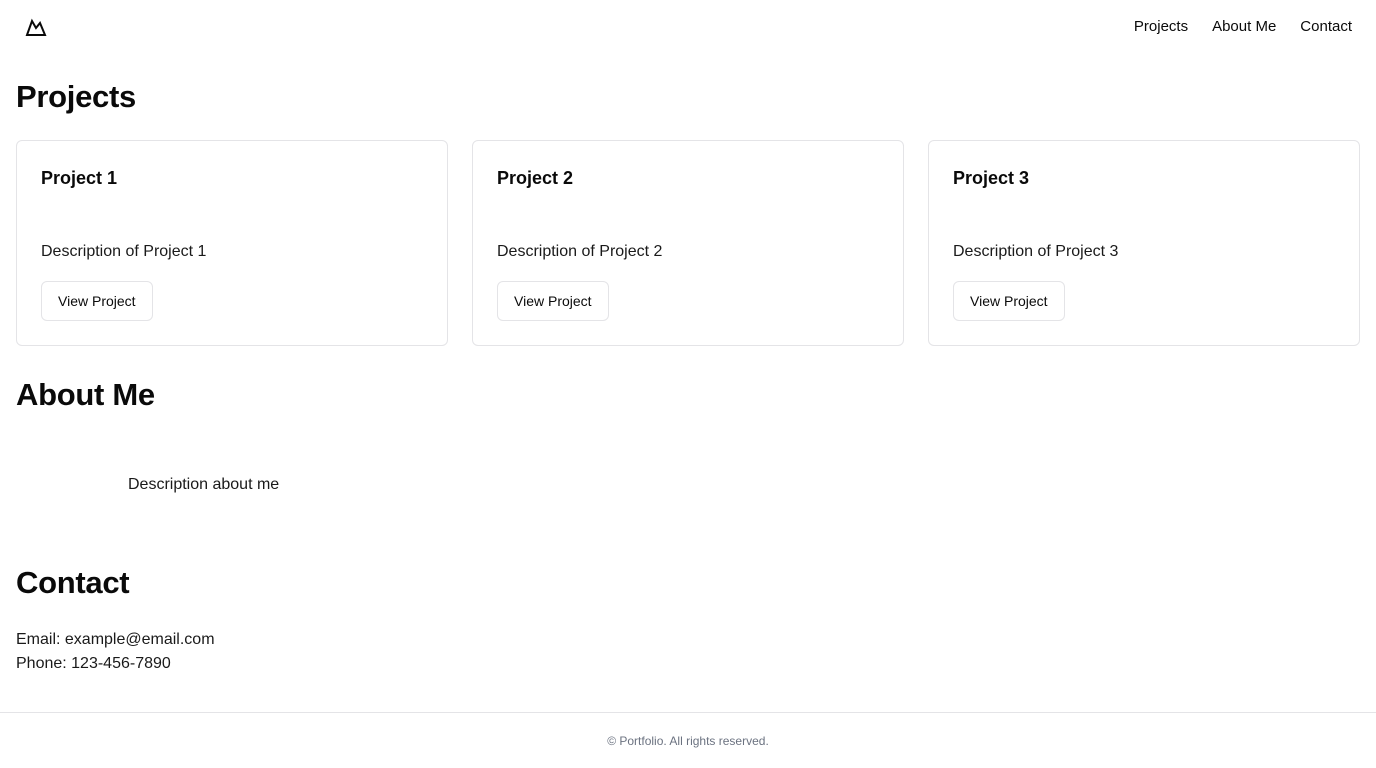  I want to click on contact-heading: Contact, so click(73, 582).